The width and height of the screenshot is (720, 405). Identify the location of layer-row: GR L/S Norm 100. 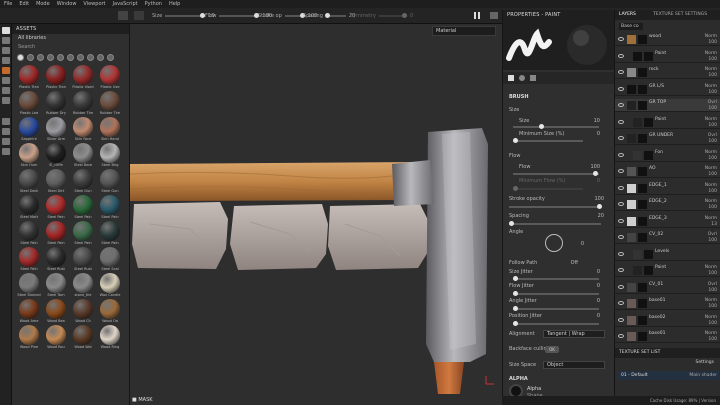
(667, 89).